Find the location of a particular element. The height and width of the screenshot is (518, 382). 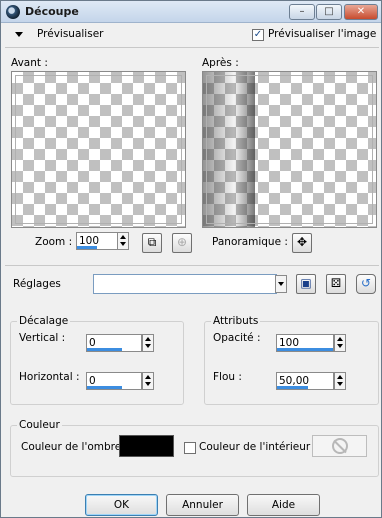

zoom-actual-button: ⊕ is located at coordinates (182, 243).